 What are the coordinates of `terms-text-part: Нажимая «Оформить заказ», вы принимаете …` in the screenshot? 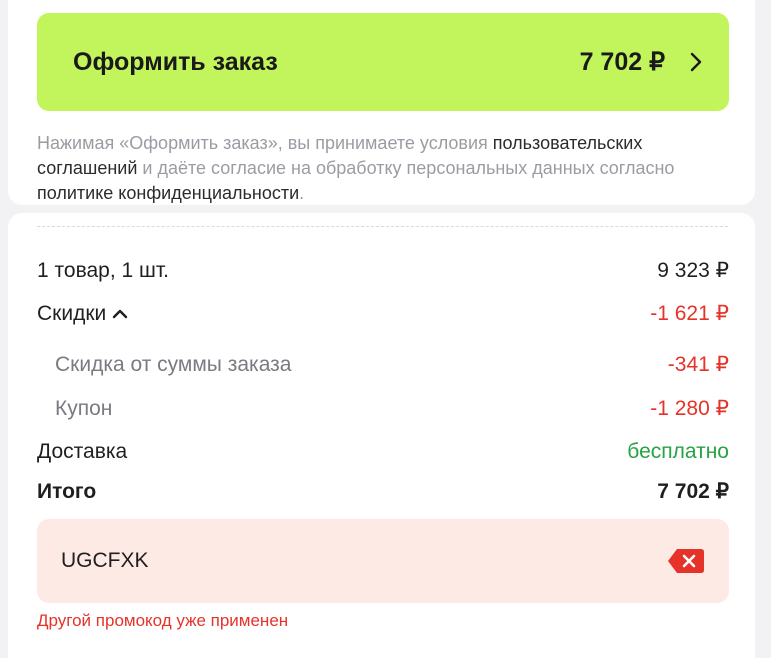 It's located at (265, 143).